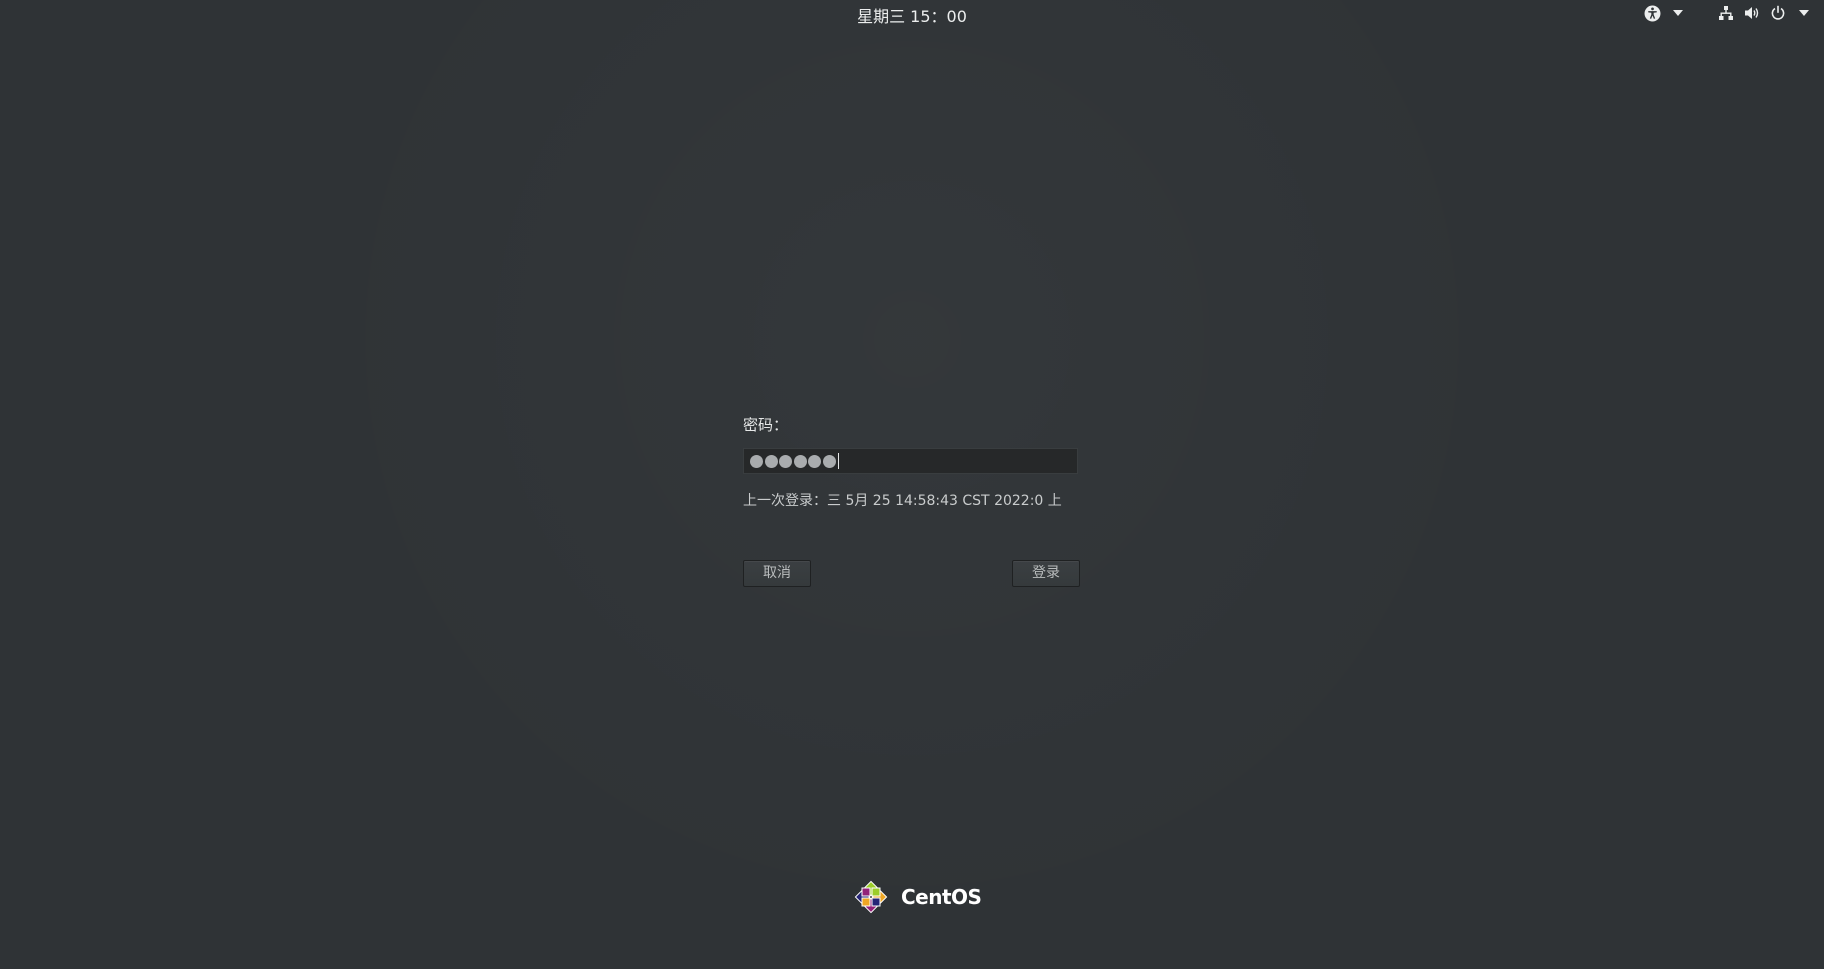 The image size is (1824, 969). I want to click on cancel-button: 取消, so click(777, 573).